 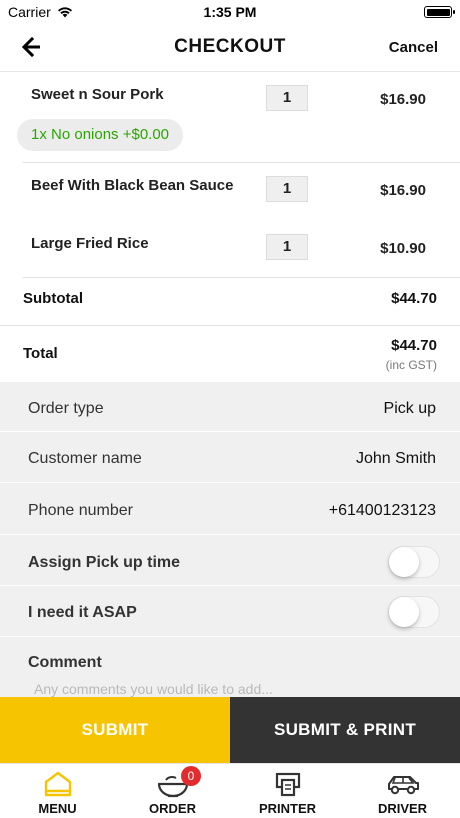 I want to click on tab-order: 0 ORDER, so click(x=172, y=791).